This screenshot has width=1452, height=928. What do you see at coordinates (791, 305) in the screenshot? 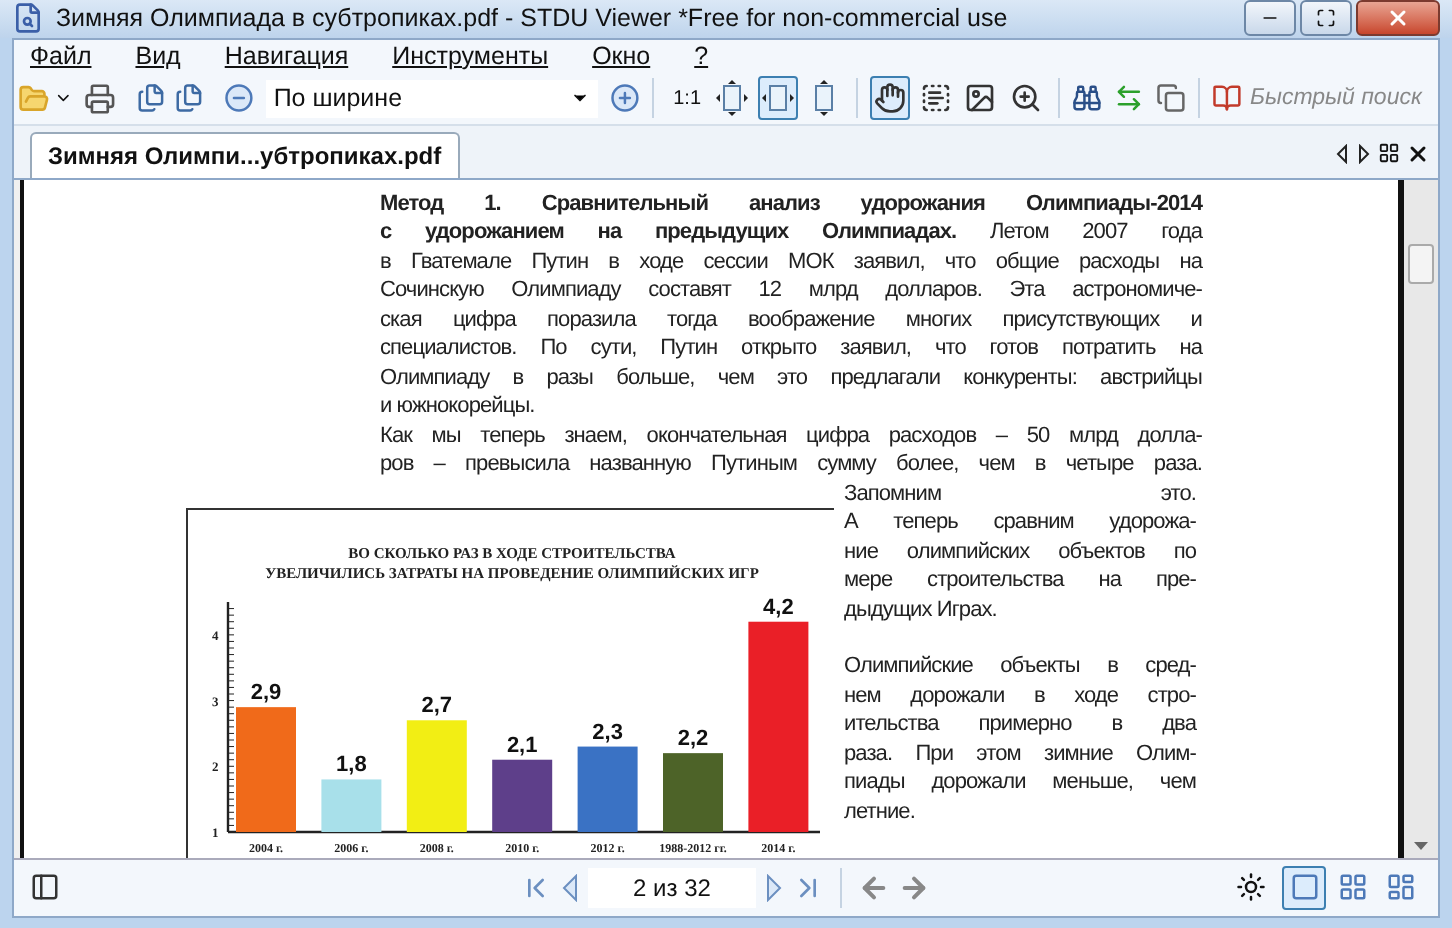
I see `paragraph: Метод 1. Сравнительный анализ удорожания Олимпиады-2014 с удорожанием на предыдущих Олимпиадах. Летом 2007 года в Гватемале Путин в ходе сессии МОК заявил, что общие расходы на Сочинскую Олимпиаду составят 12 млрд долларов. Эта астрономиче- ская цифра поразила тогда воображение многих присутствующих и специалистов. По сути, Путин открыто заявил, что готов потратить на Олимпиаду в разы больше, чем это предлагали конкуренты: австрийцы и южнокорейцы.` at bounding box center [791, 305].